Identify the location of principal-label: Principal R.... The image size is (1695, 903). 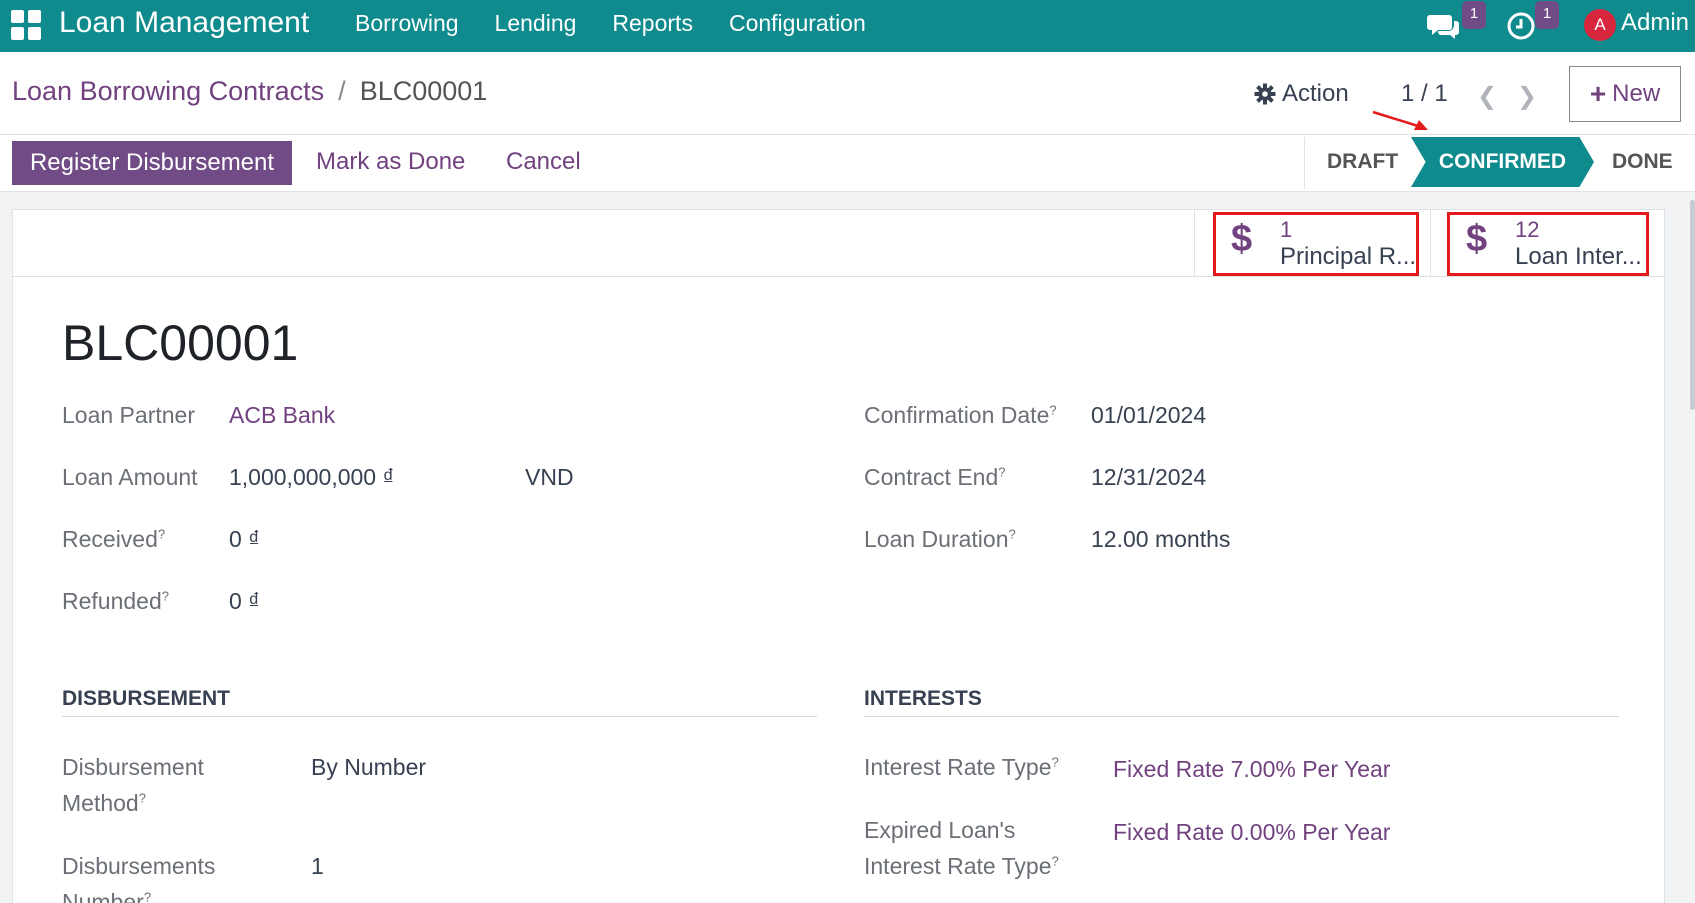
(1348, 256).